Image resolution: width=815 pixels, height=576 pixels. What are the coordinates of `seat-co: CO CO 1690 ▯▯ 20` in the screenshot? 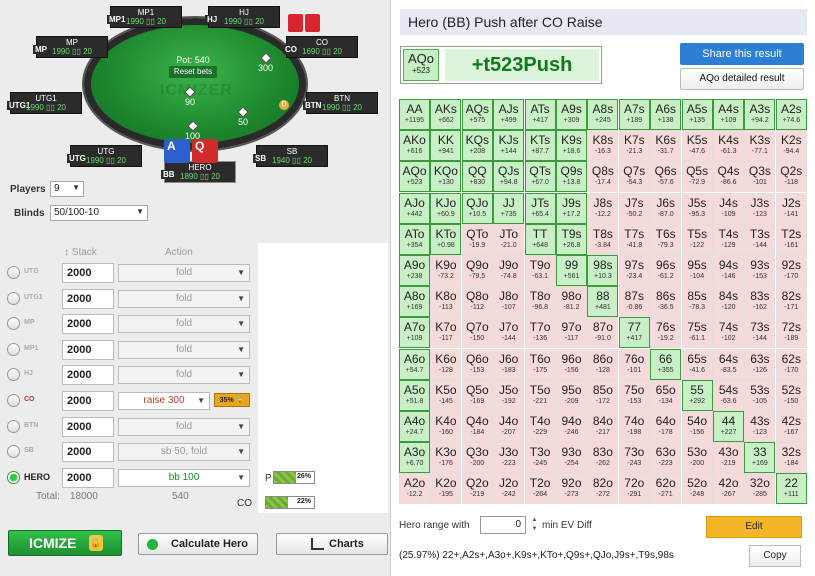 It's located at (320, 47).